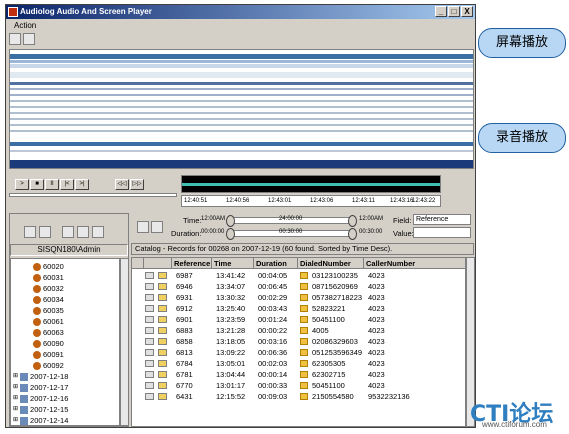 The image size is (569, 434). What do you see at coordinates (454, 11) in the screenshot?
I see `maximize-button: □` at bounding box center [454, 11].